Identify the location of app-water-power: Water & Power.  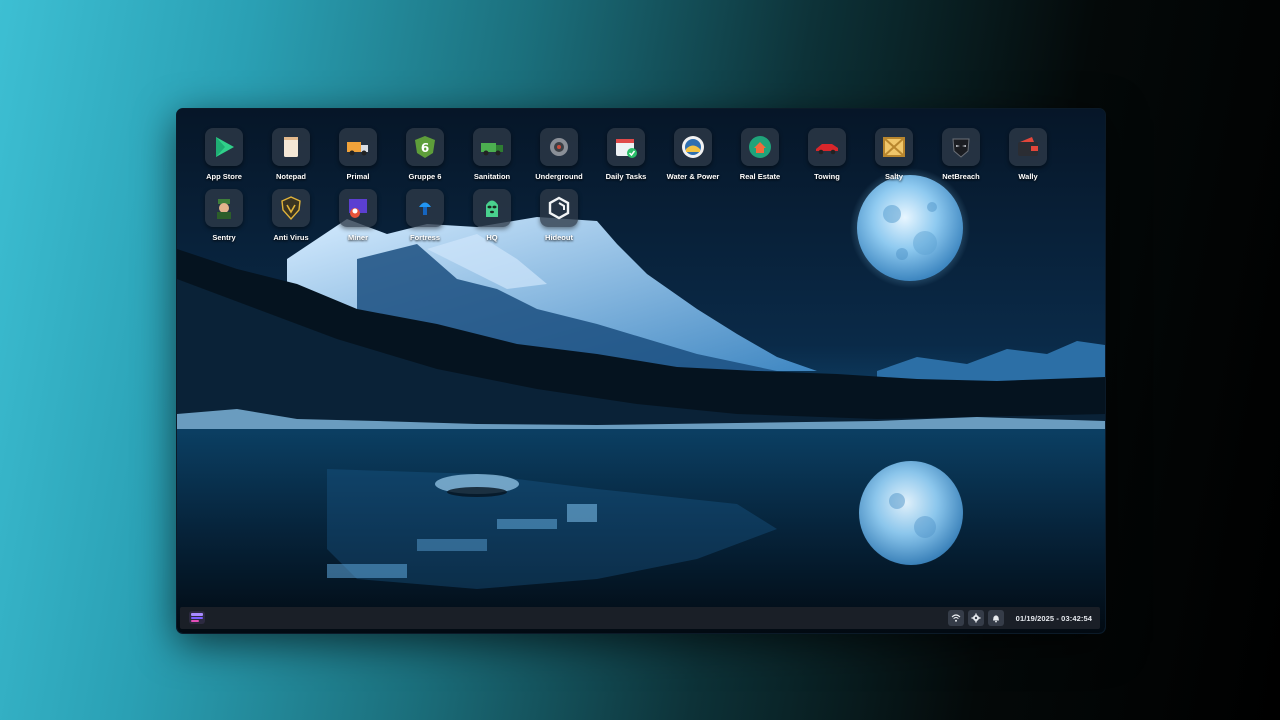
(693, 154).